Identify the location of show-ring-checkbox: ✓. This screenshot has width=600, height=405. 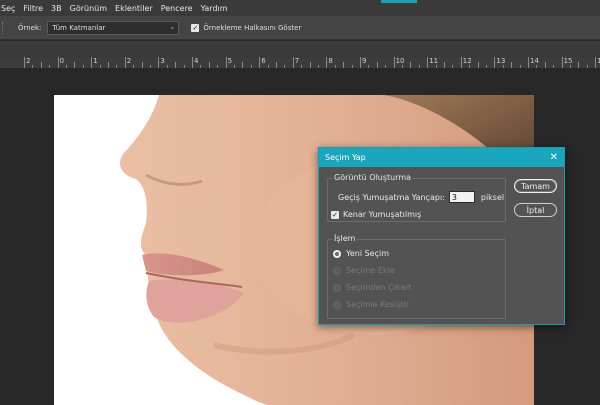
(195, 27).